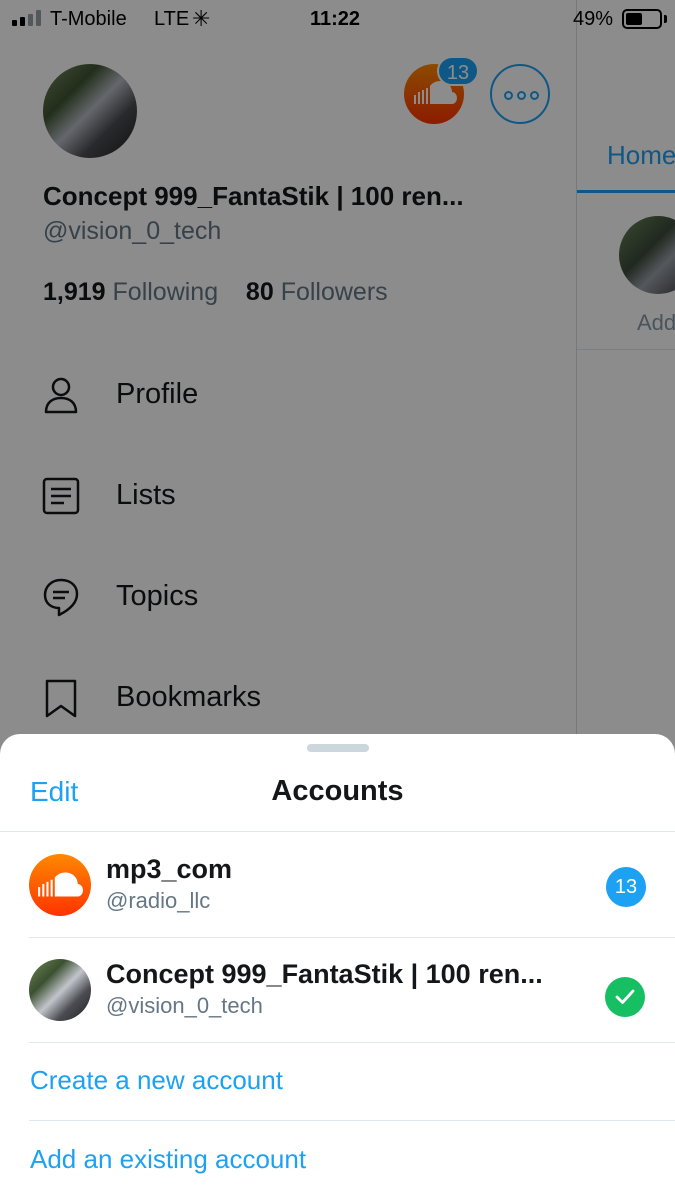 The height and width of the screenshot is (1200, 675). I want to click on account-name: mp3_com, so click(169, 869).